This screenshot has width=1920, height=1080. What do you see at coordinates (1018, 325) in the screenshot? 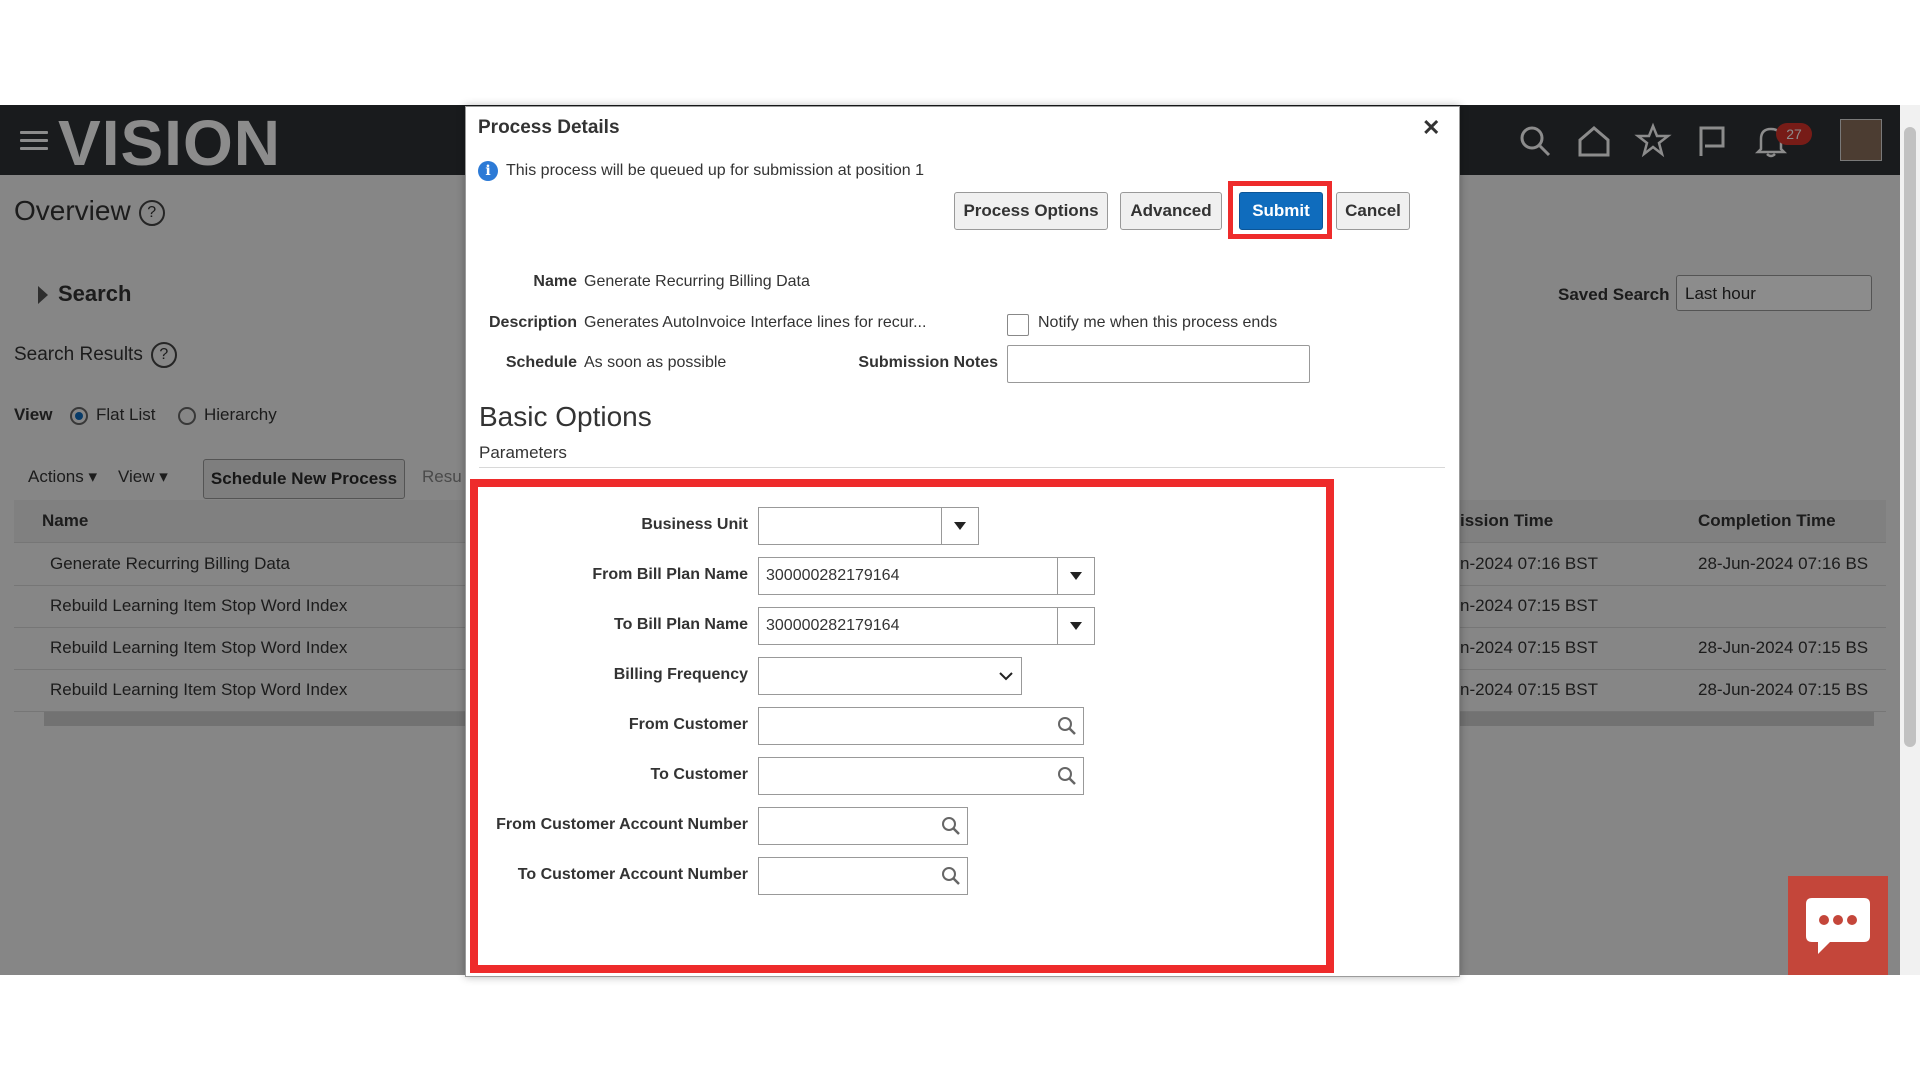
I see `notify-checkbox` at bounding box center [1018, 325].